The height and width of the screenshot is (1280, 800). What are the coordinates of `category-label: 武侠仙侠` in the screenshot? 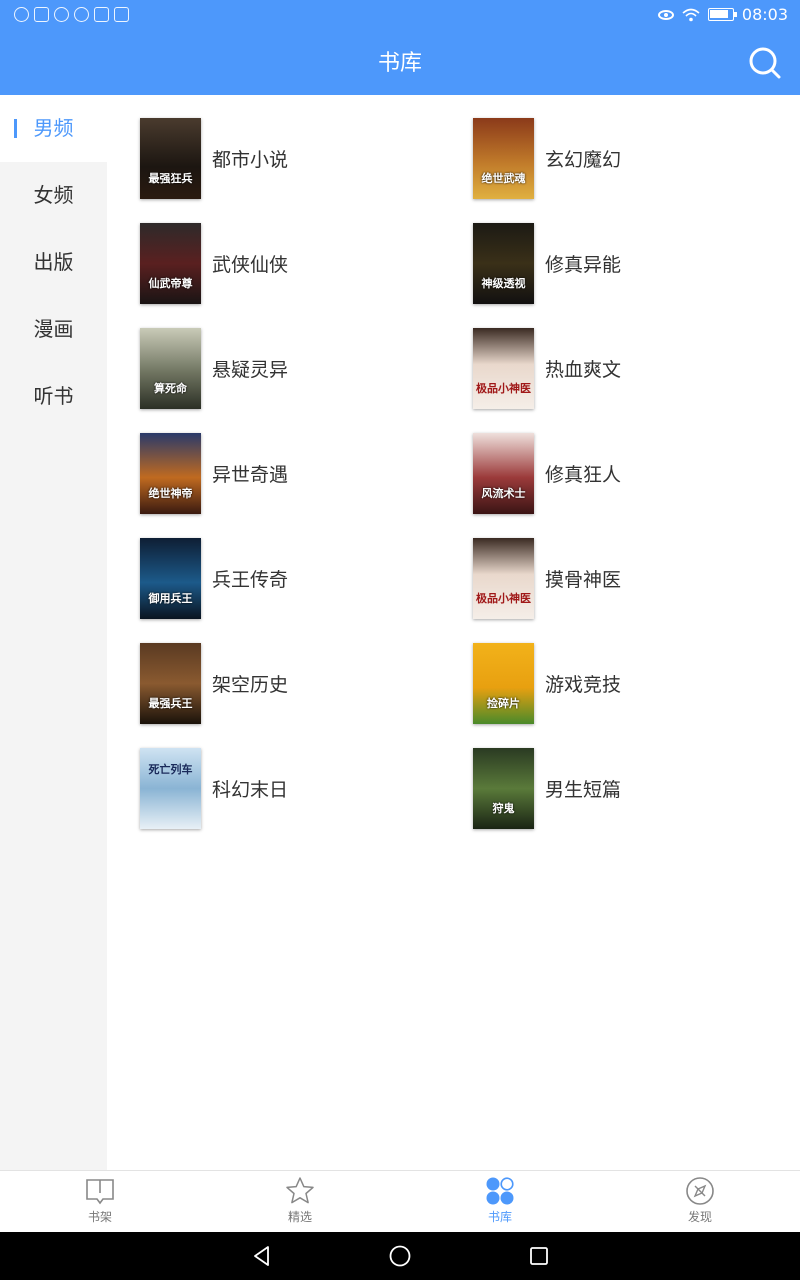 It's located at (250, 264).